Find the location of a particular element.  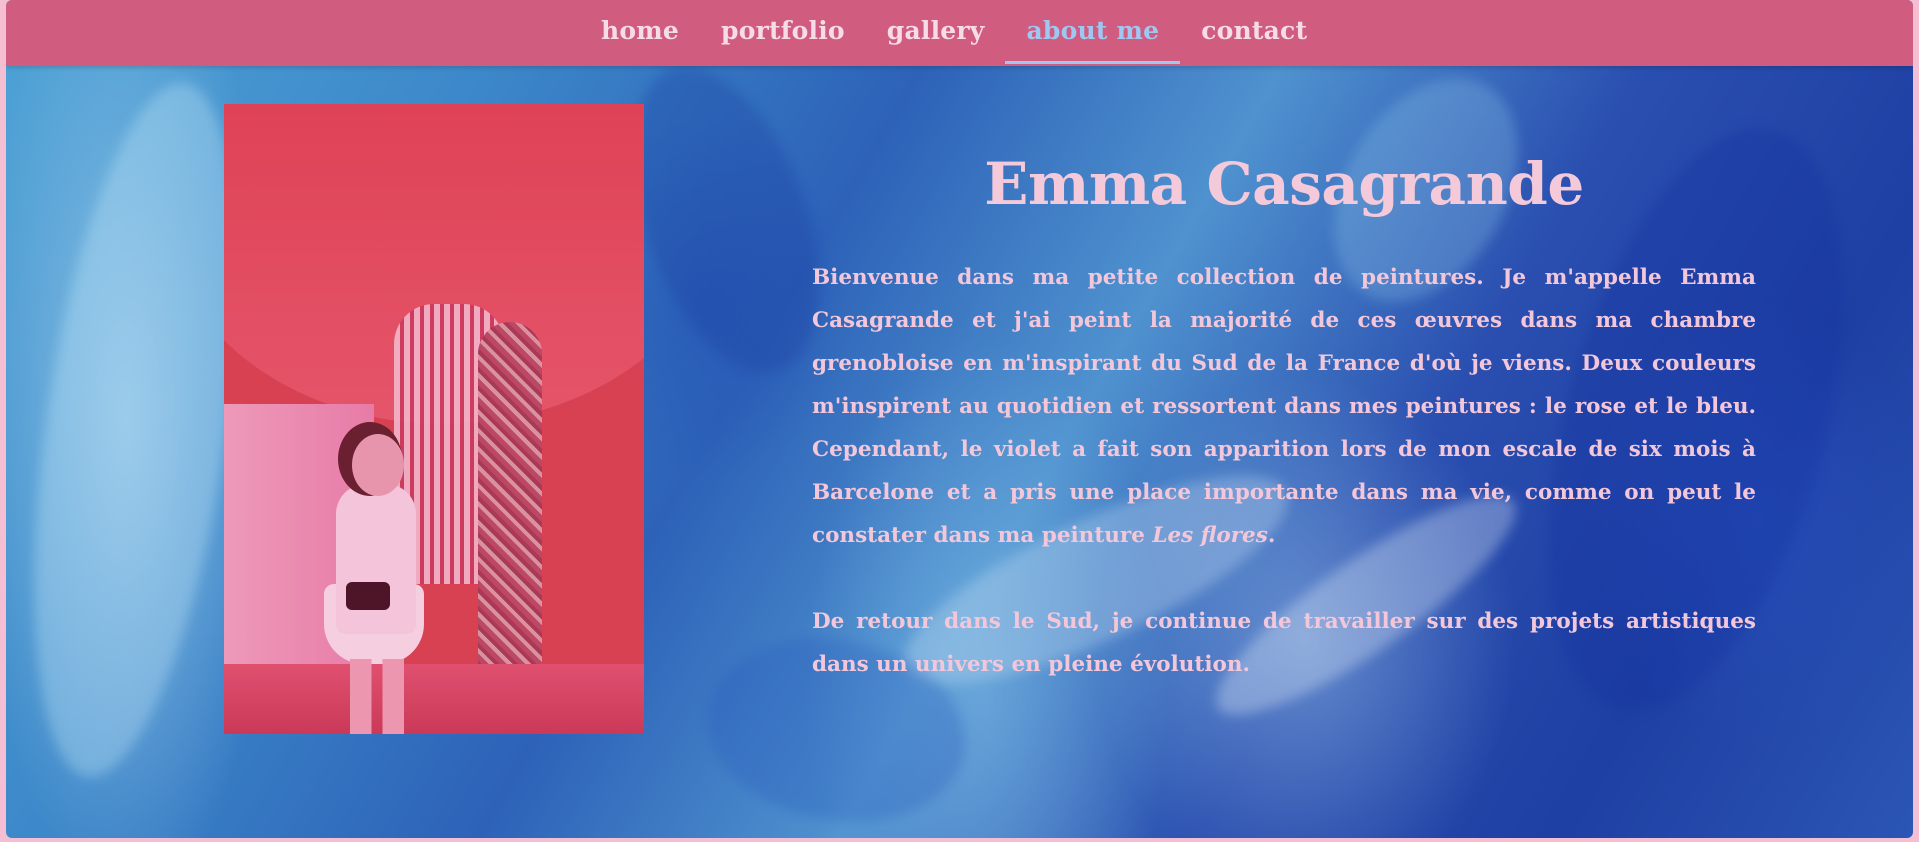

nav-item-portfolio: portfolio is located at coordinates (783, 33).